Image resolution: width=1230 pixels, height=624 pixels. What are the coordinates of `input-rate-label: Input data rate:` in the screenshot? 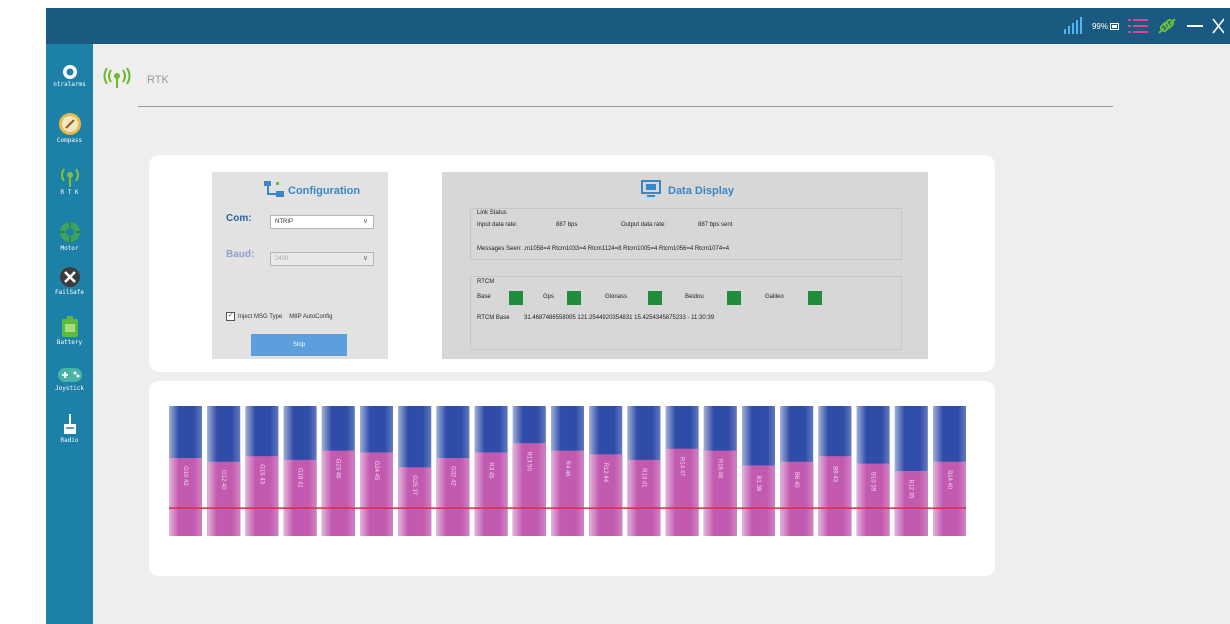 It's located at (497, 225).